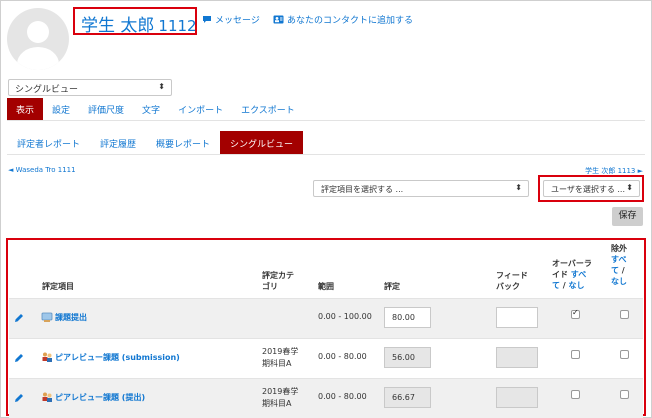  Describe the element at coordinates (71, 317) in the screenshot. I see `grade-item-link: 課題提出` at that location.